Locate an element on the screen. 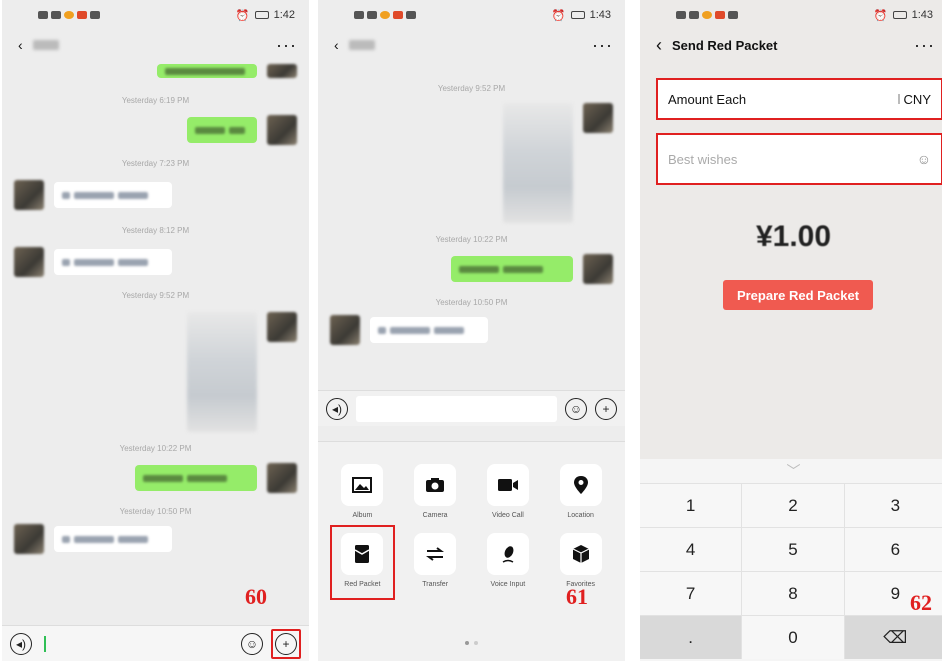  tool-location: Location is located at coordinates (580, 491).